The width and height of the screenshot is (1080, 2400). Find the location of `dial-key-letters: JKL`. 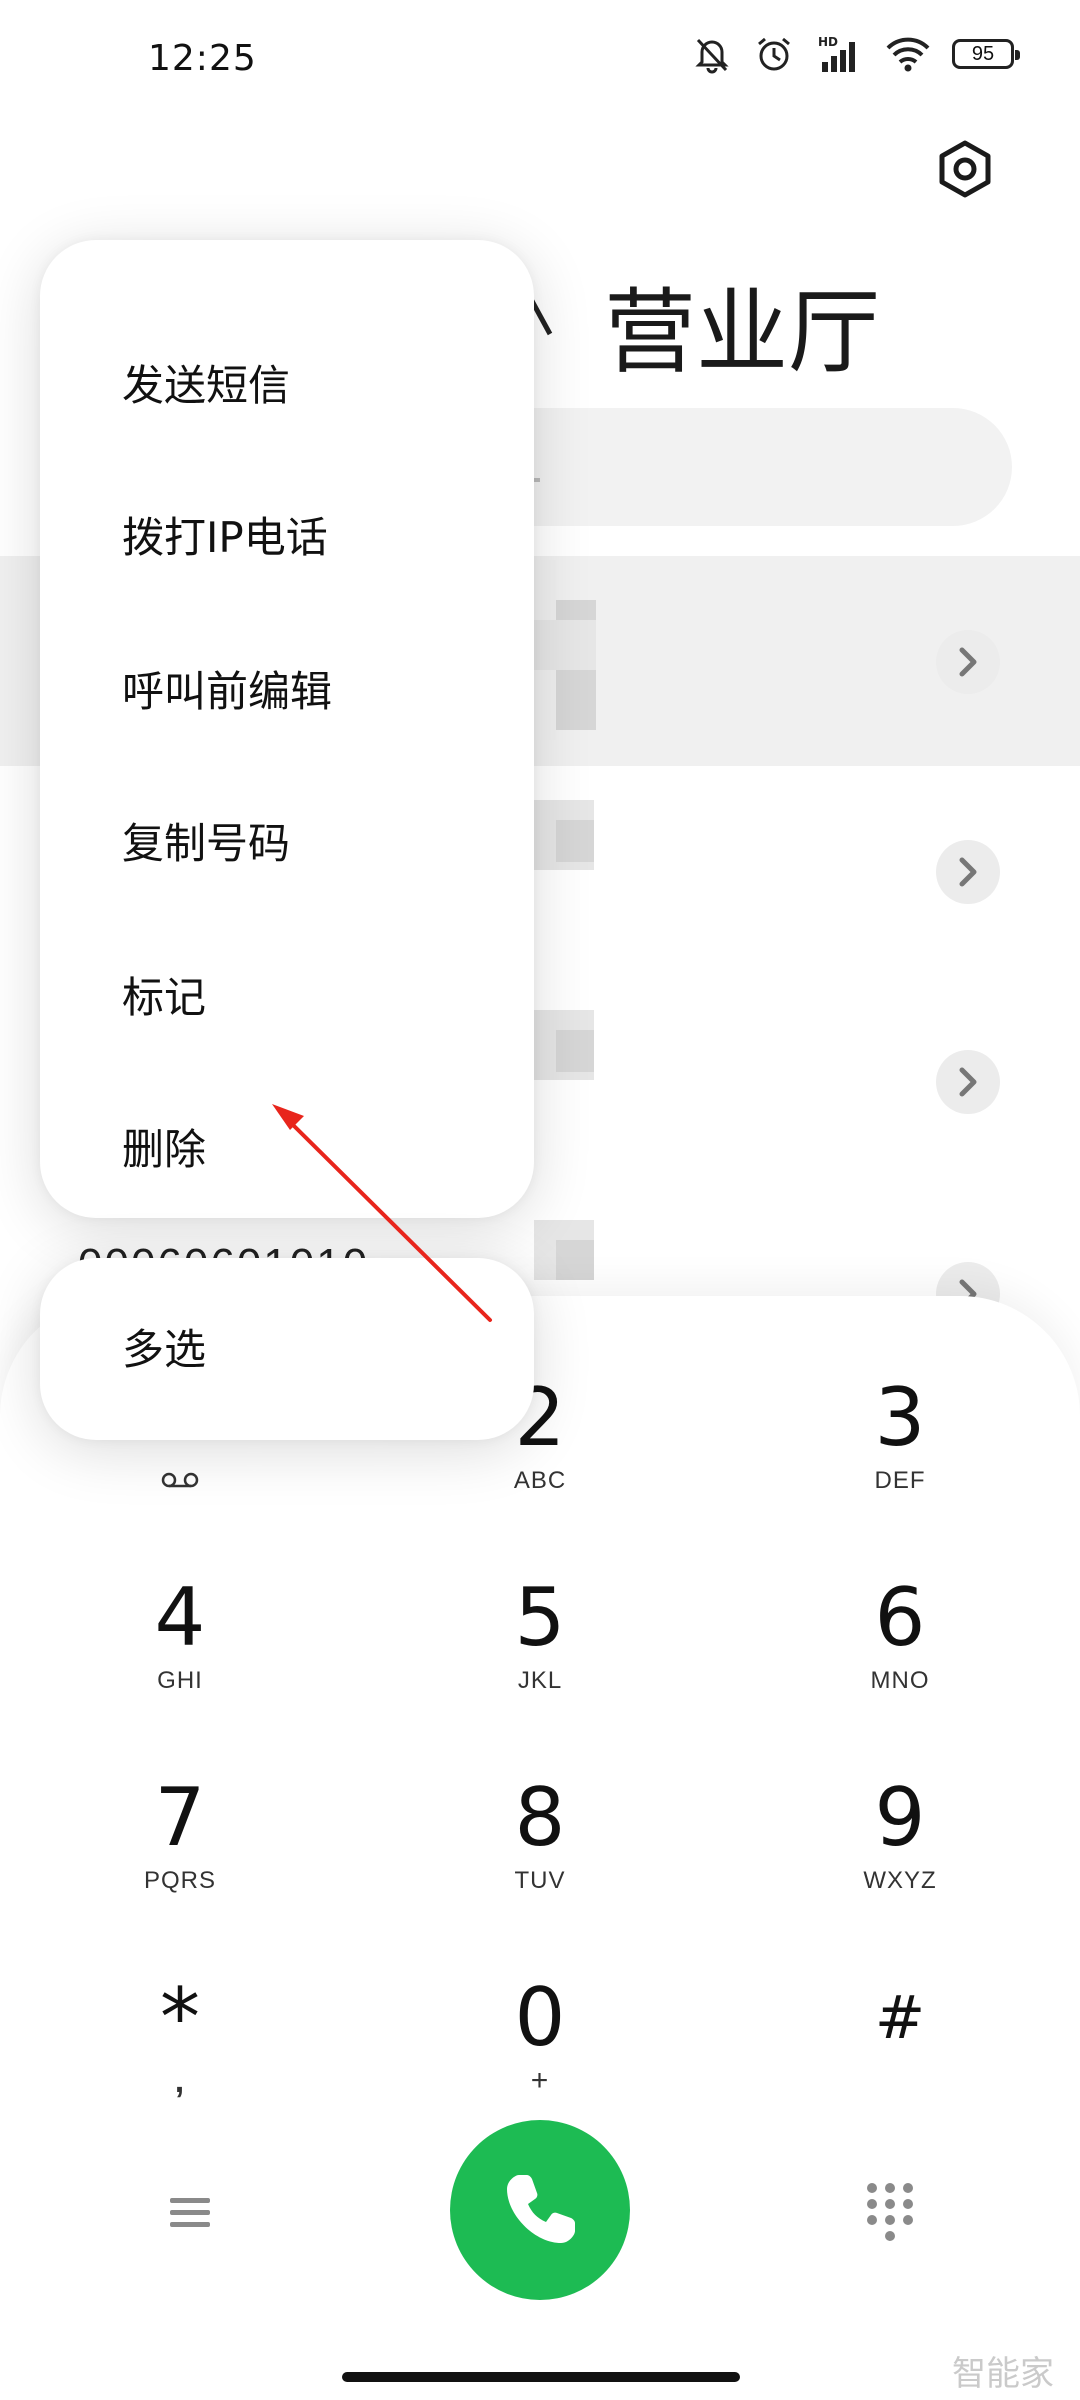

dial-key-letters: JKL is located at coordinates (540, 1680).